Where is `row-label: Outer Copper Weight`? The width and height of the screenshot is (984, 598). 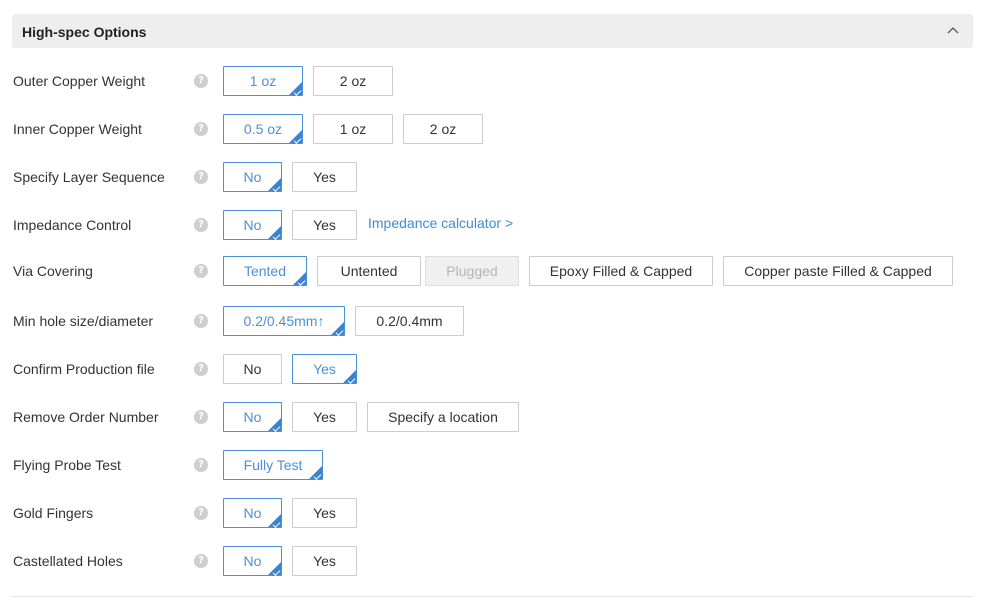 row-label: Outer Copper Weight is located at coordinates (79, 81).